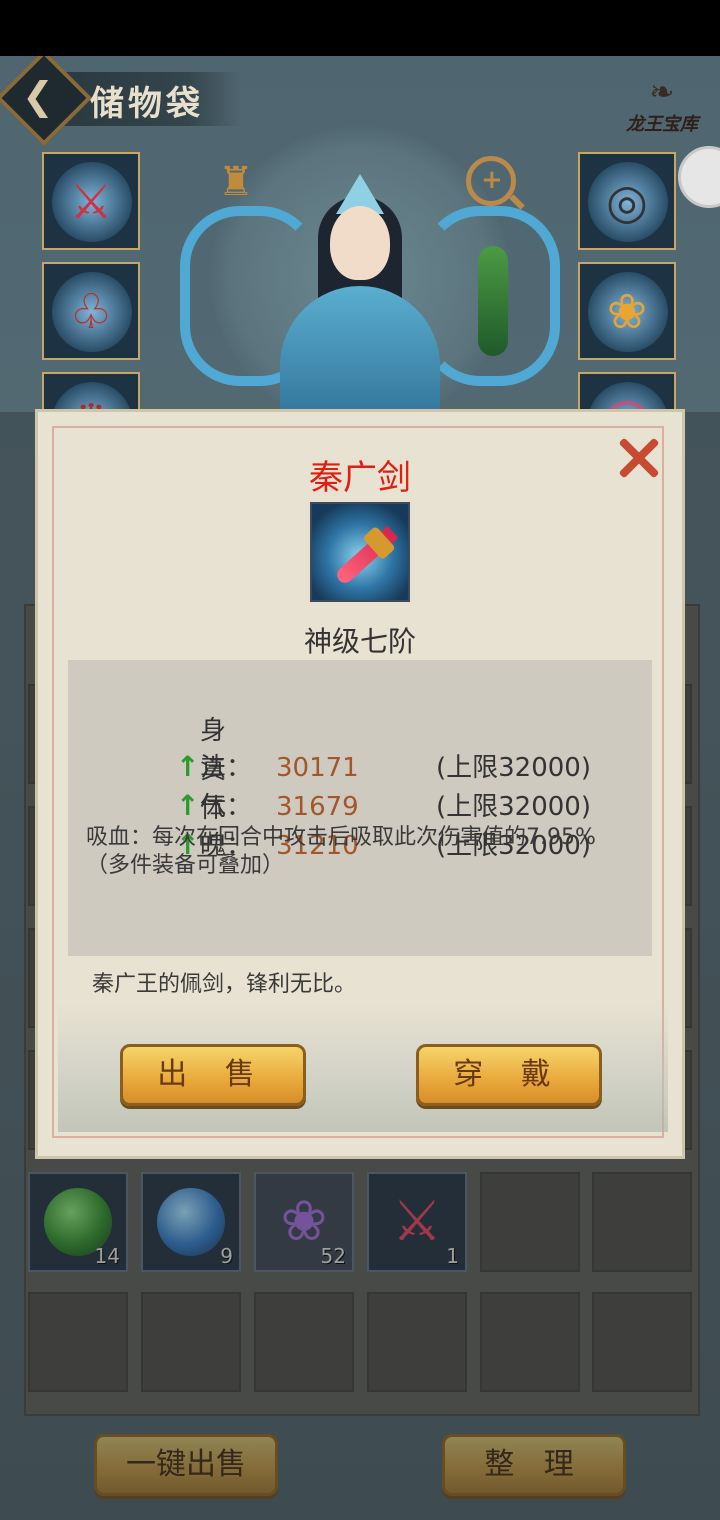 The image size is (720, 1520). I want to click on item-grade: 神级七阶, so click(359, 641).